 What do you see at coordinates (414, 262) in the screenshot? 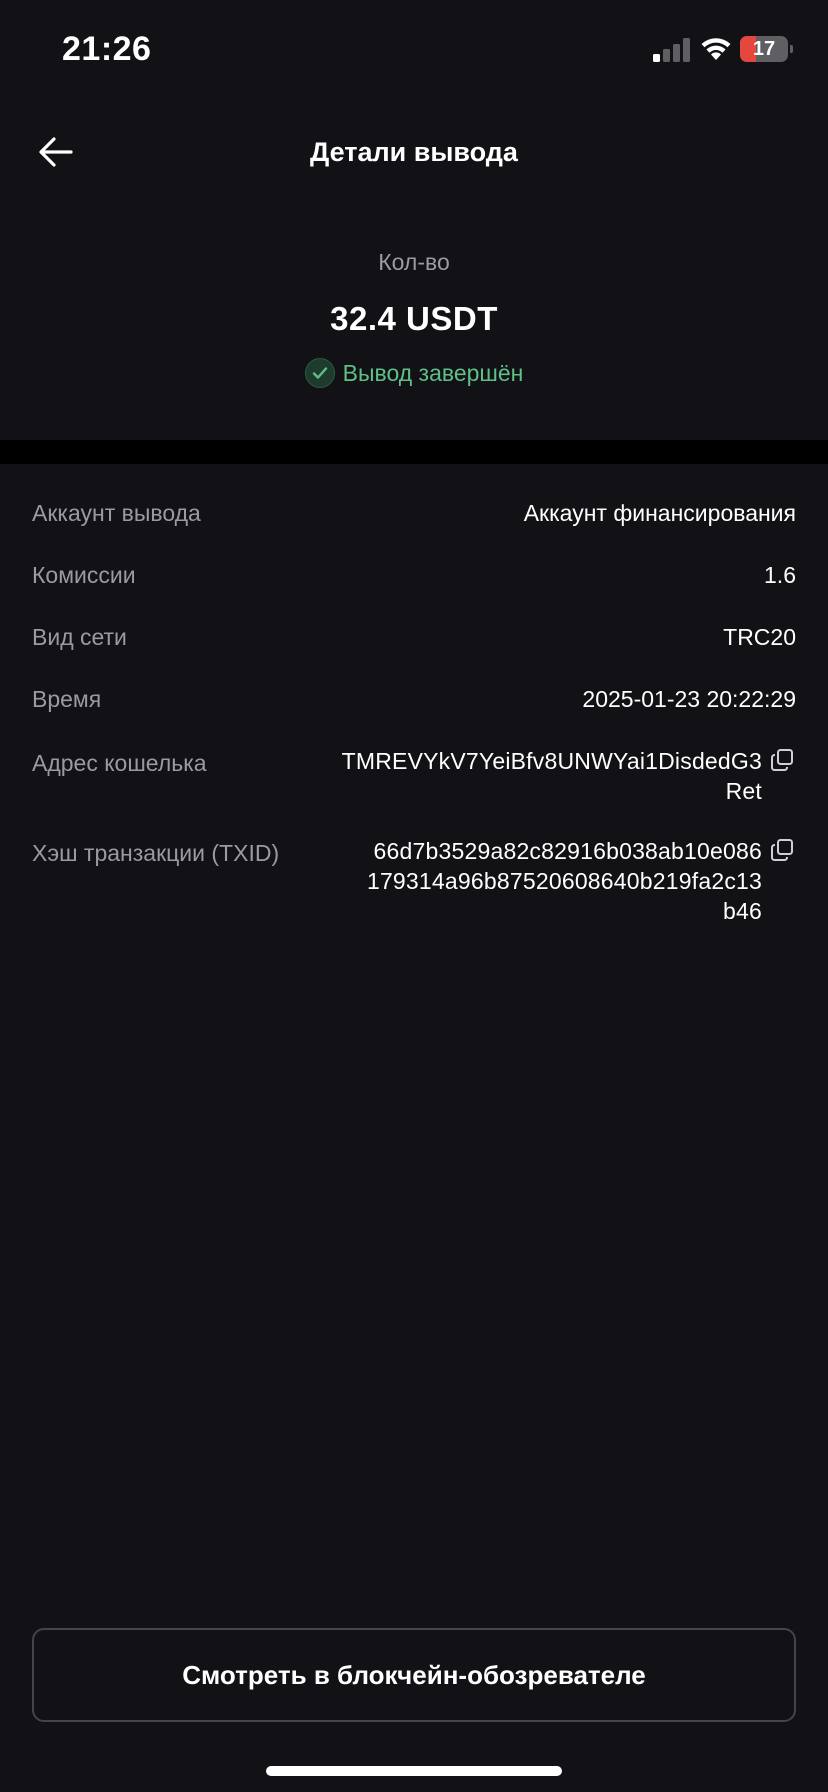
I see `amount-label: Кол-во` at bounding box center [414, 262].